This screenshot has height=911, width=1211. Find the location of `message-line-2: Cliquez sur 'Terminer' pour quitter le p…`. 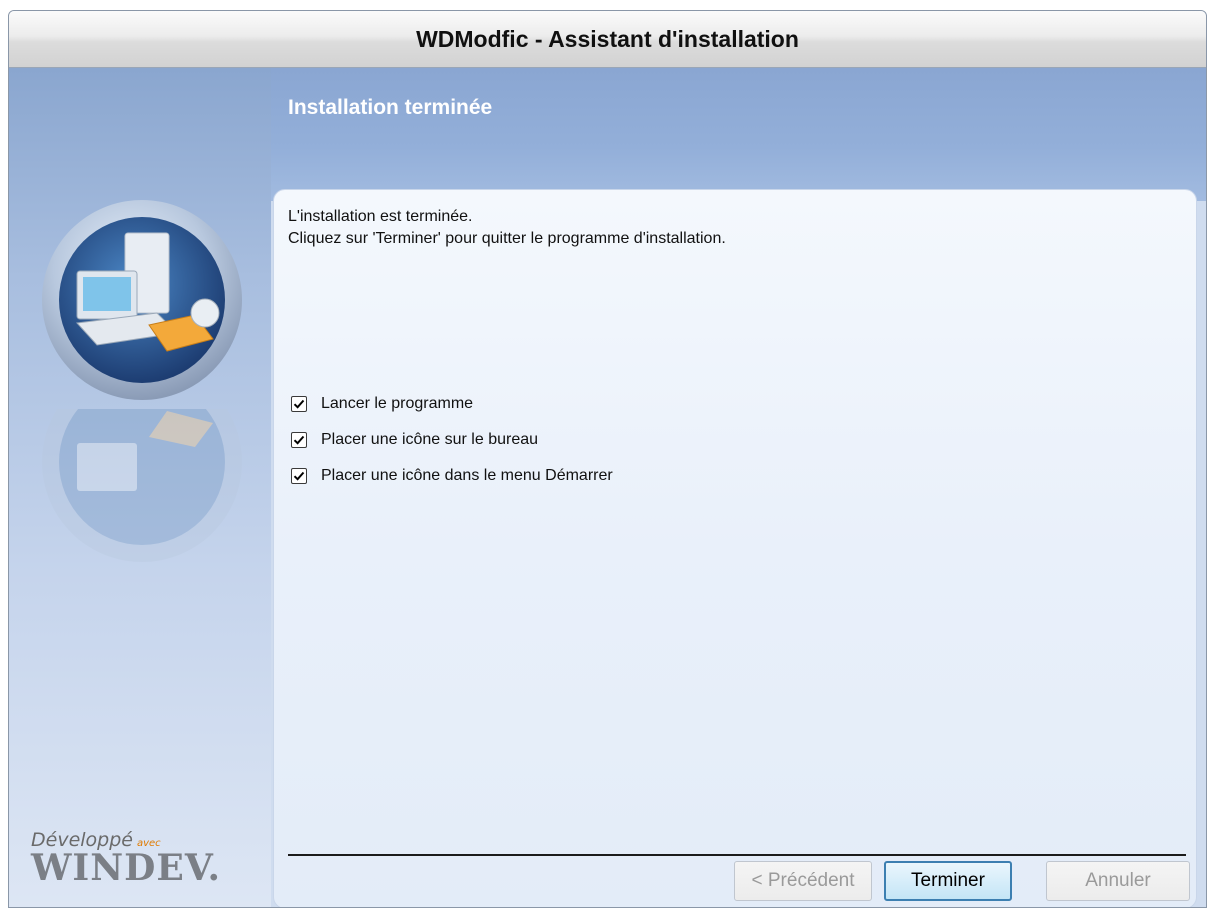

message-line-2: Cliquez sur 'Terminer' pour quitter le p… is located at coordinates (507, 238).